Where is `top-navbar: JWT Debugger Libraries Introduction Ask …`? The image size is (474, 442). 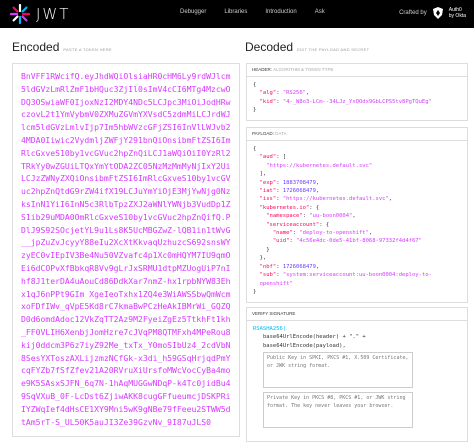 top-navbar: JWT Debugger Libraries Introduction Ask … is located at coordinates (237, 14).